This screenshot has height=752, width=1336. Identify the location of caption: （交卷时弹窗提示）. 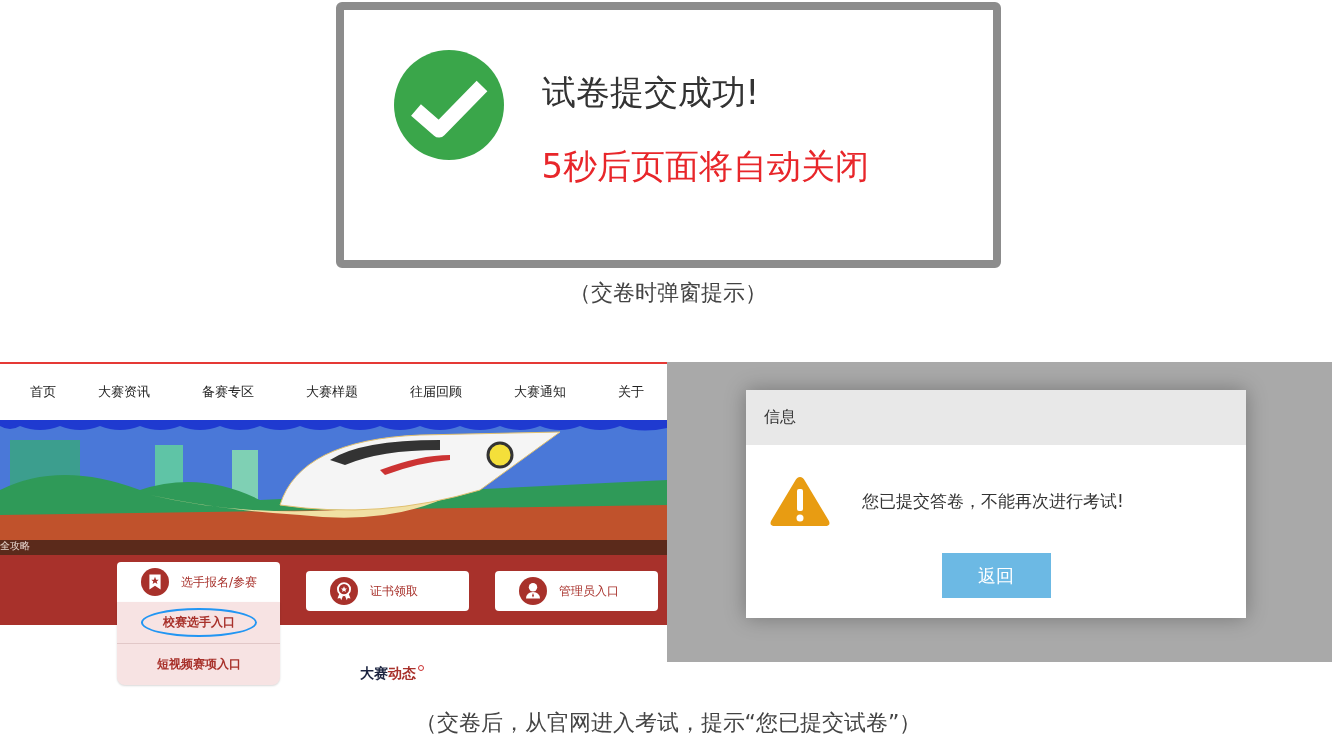
(668, 293).